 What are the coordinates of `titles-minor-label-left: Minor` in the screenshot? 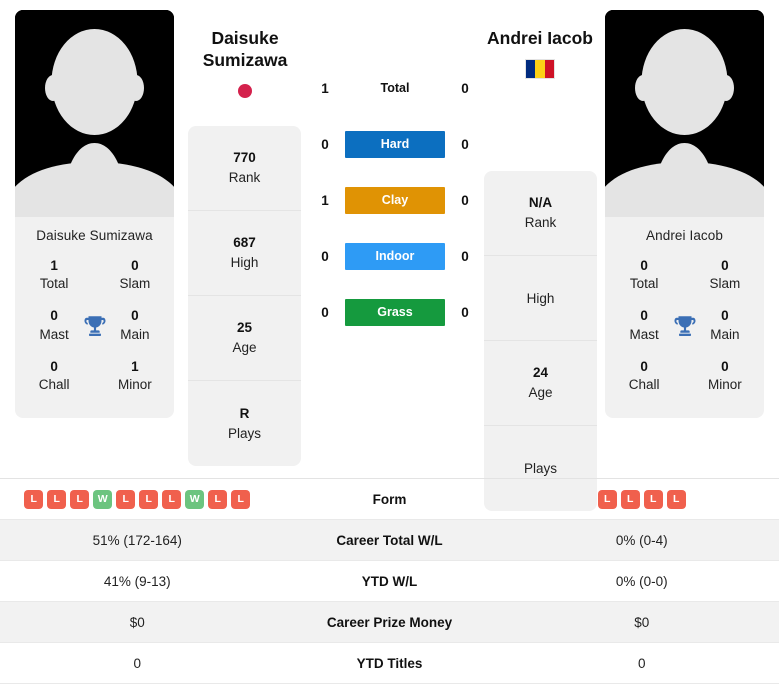 It's located at (134, 385).